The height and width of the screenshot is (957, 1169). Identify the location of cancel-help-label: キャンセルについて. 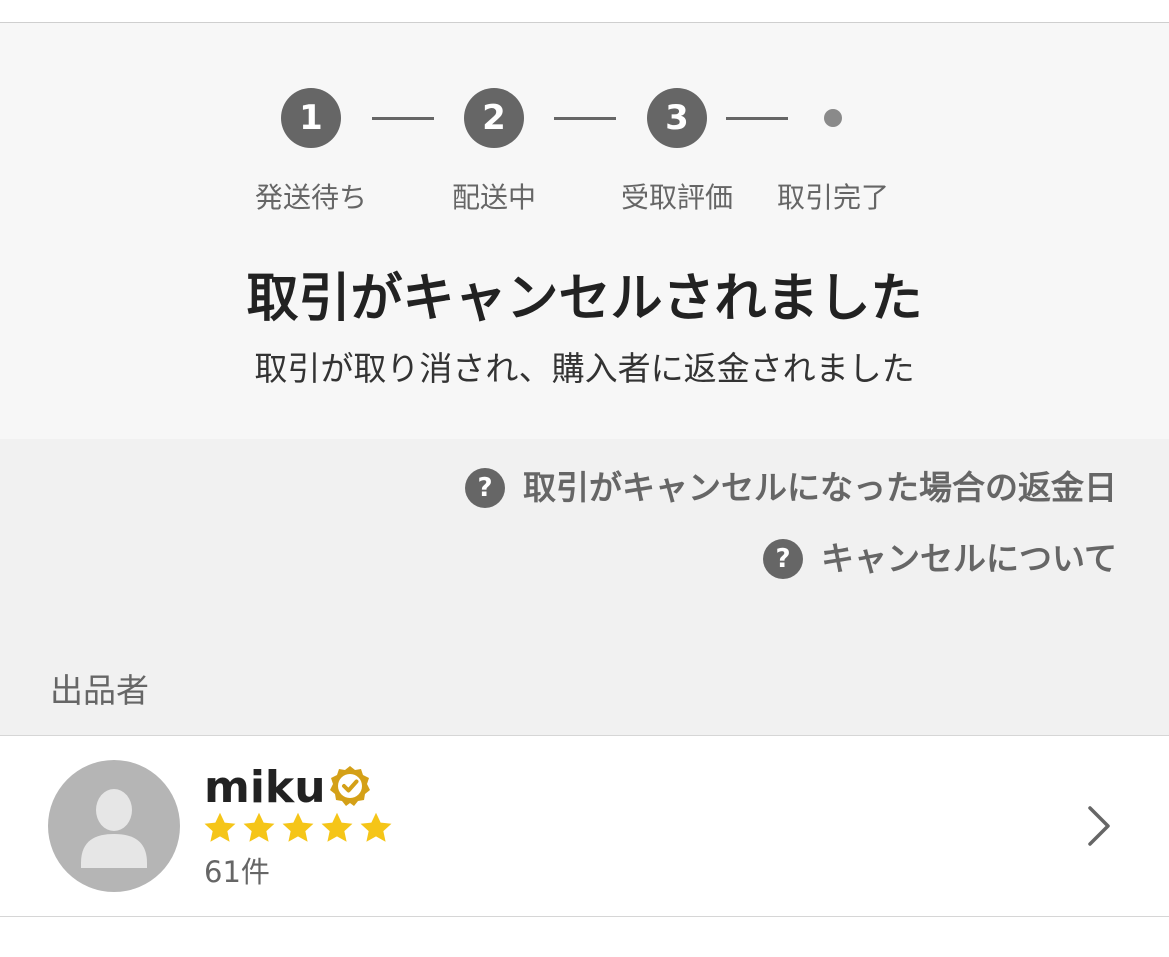
(968, 558).